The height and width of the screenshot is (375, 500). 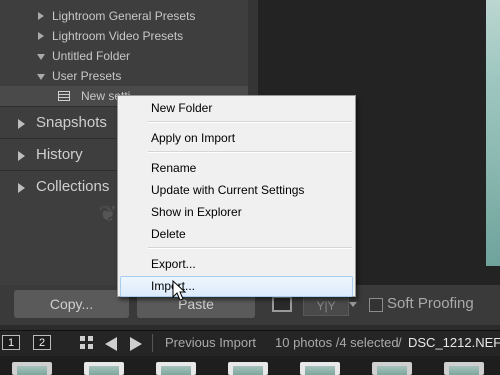 What do you see at coordinates (71, 122) in the screenshot?
I see `section-label: Snapshots` at bounding box center [71, 122].